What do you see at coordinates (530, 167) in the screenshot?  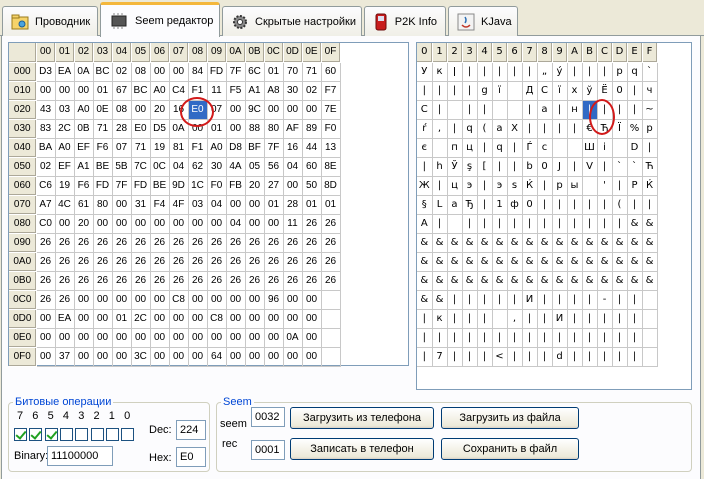 I see `char-cell: b` at bounding box center [530, 167].